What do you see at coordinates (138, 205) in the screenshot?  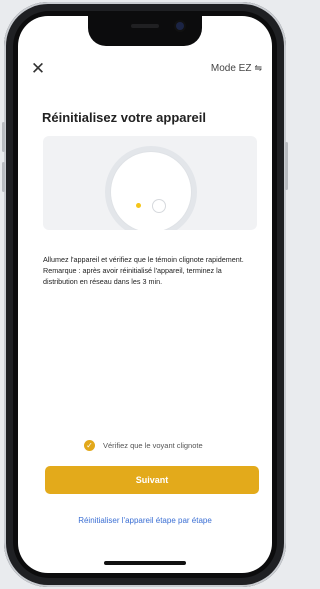 I see `led-indicator-icon` at bounding box center [138, 205].